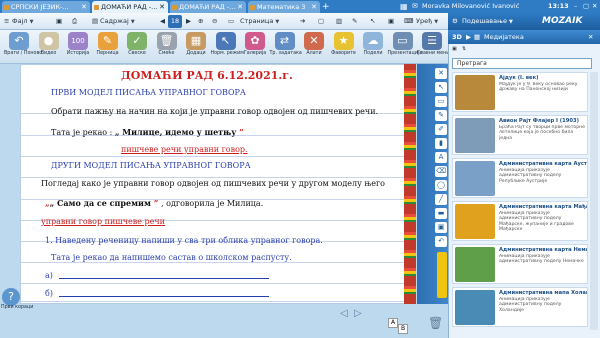 Image resolution: width=600 pixels, height=338 pixels. What do you see at coordinates (441, 185) in the screenshot?
I see `shape-icon: ◯` at bounding box center [441, 185].